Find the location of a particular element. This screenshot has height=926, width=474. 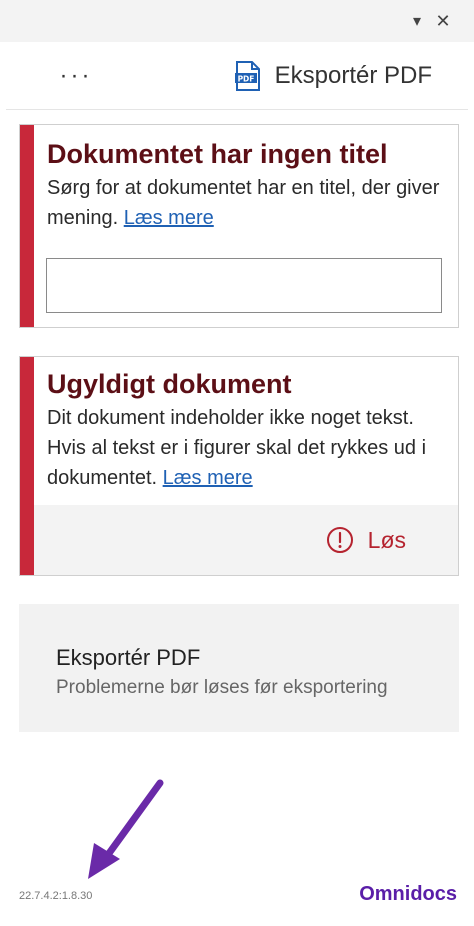

alert-circle-icon is located at coordinates (340, 540).